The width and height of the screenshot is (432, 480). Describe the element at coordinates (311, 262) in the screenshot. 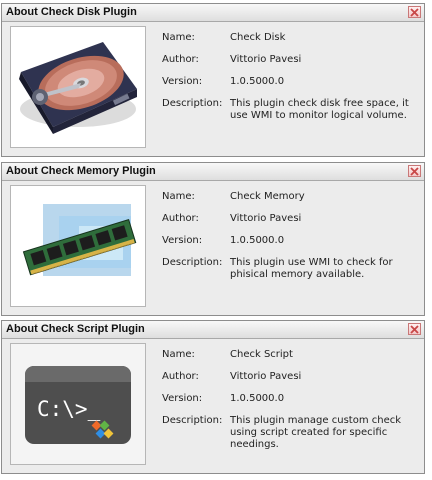

I see `description-line-1: This plugin use WMI to check for` at that location.